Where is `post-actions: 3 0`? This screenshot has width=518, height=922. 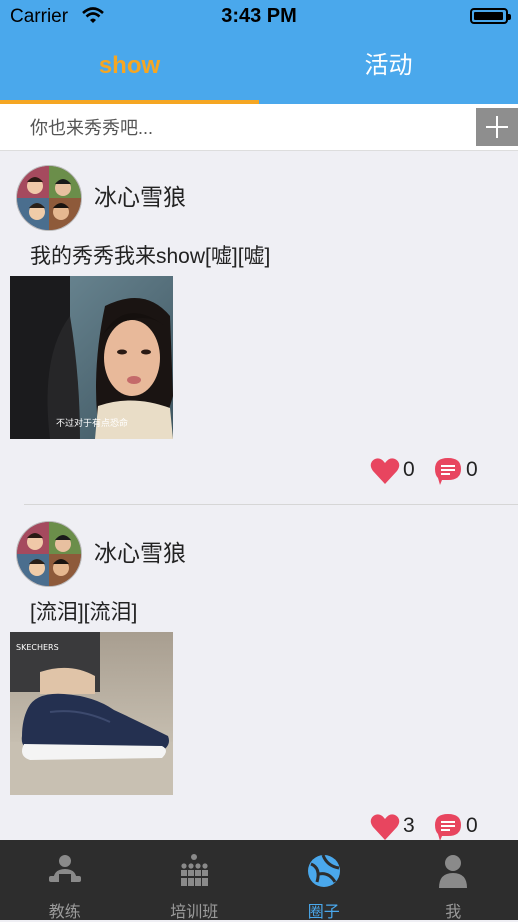
post-actions: 3 0 is located at coordinates (418, 825).